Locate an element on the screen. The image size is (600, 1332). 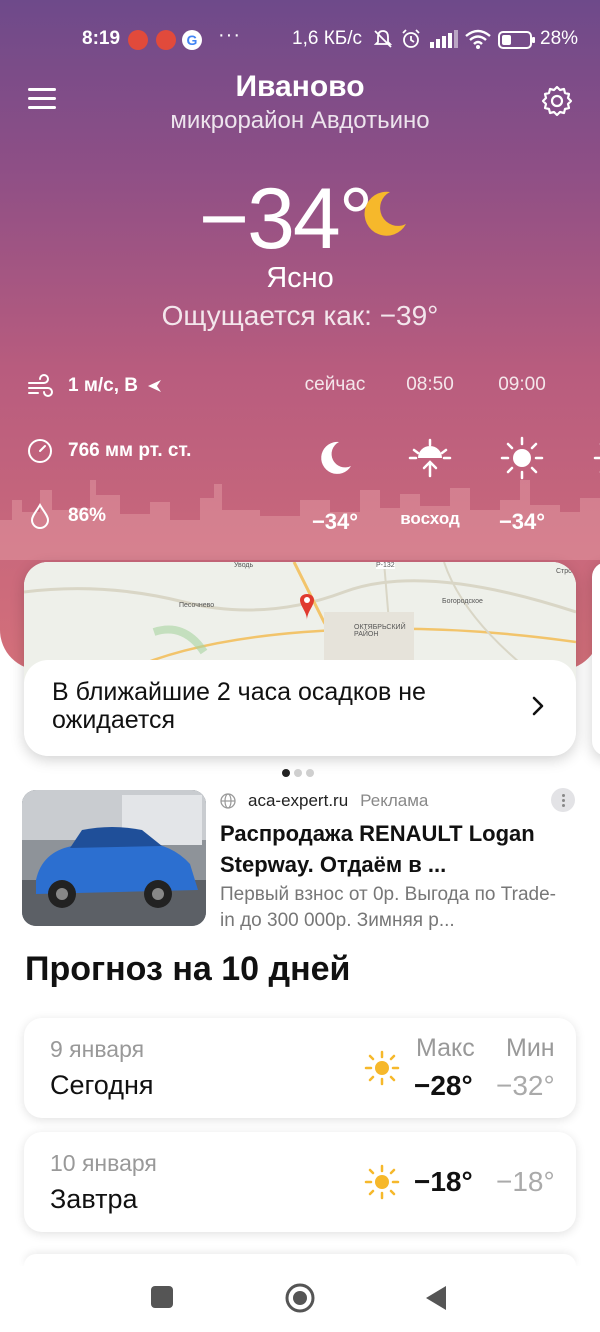
battery-icon is located at coordinates (516, 40).